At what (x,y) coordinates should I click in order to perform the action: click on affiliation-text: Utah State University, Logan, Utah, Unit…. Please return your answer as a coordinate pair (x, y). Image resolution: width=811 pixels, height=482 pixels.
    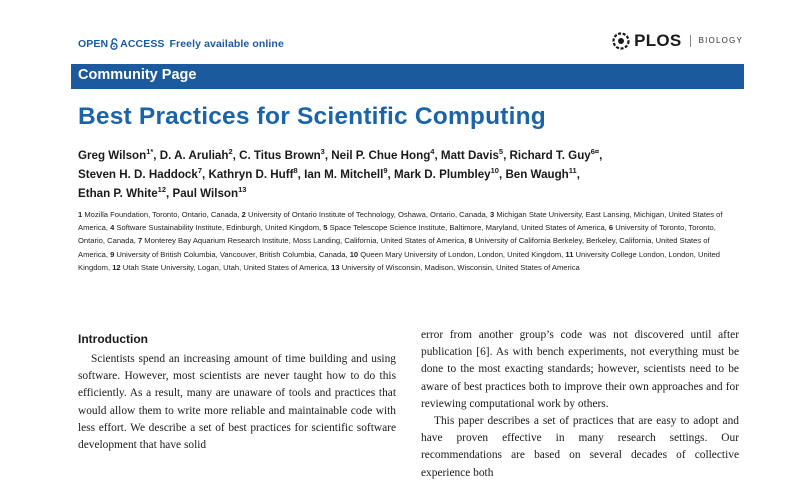
    Looking at the image, I should click on (227, 267).